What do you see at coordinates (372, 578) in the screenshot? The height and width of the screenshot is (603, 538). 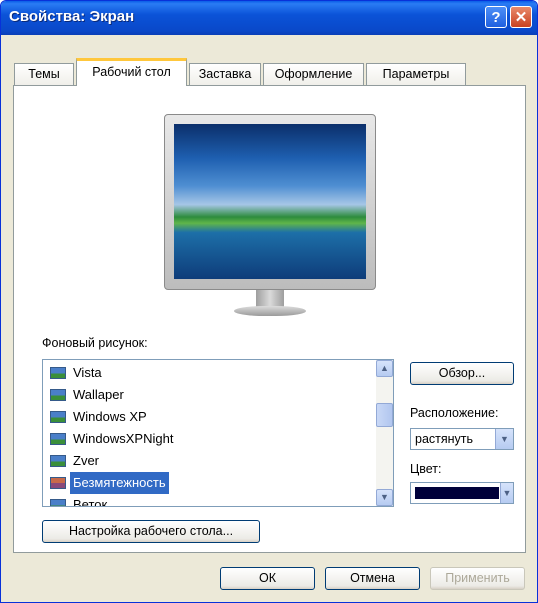 I see `cancel-button: Отмена` at bounding box center [372, 578].